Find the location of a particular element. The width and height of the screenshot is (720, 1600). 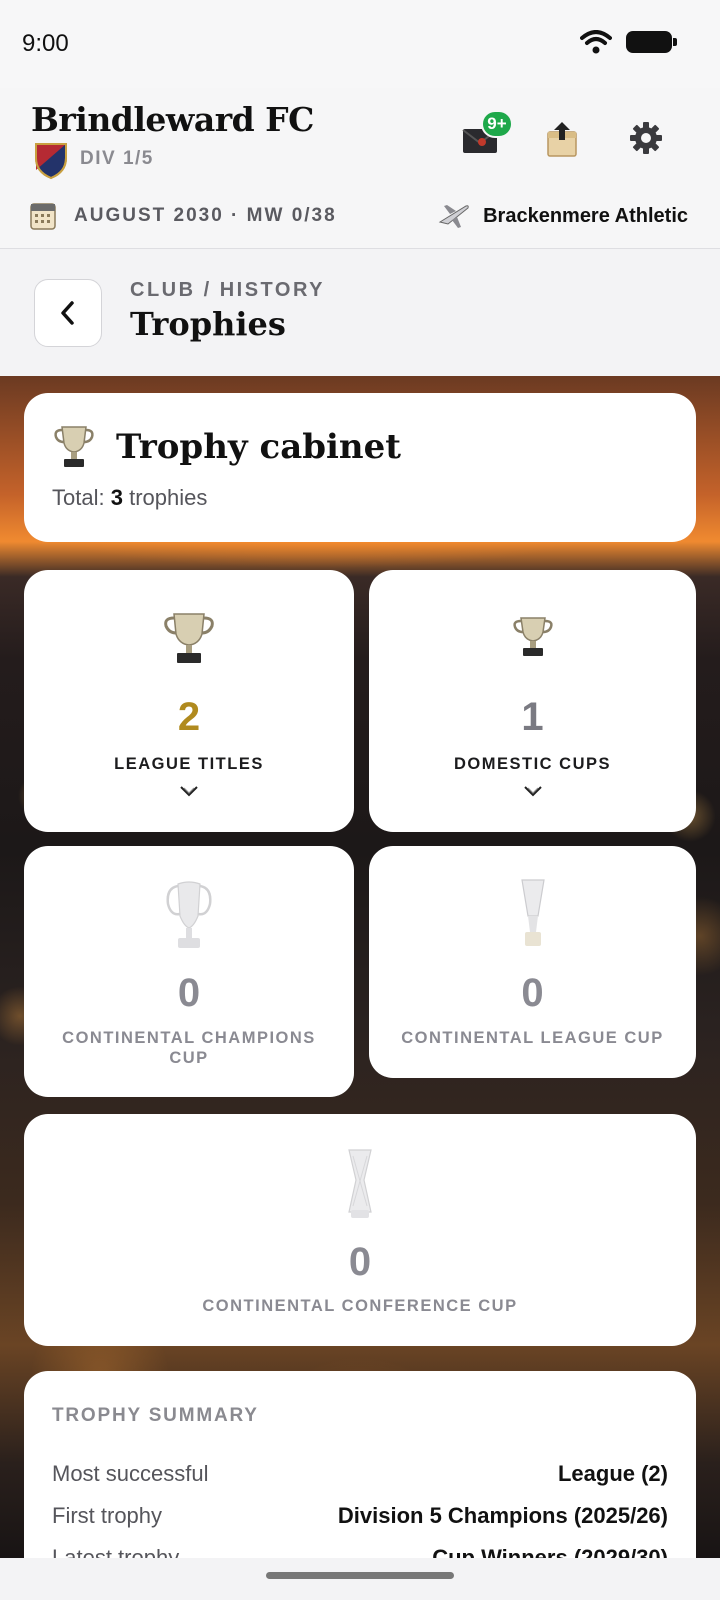

breadcrumb: CLUB / HISTORY is located at coordinates (228, 290).